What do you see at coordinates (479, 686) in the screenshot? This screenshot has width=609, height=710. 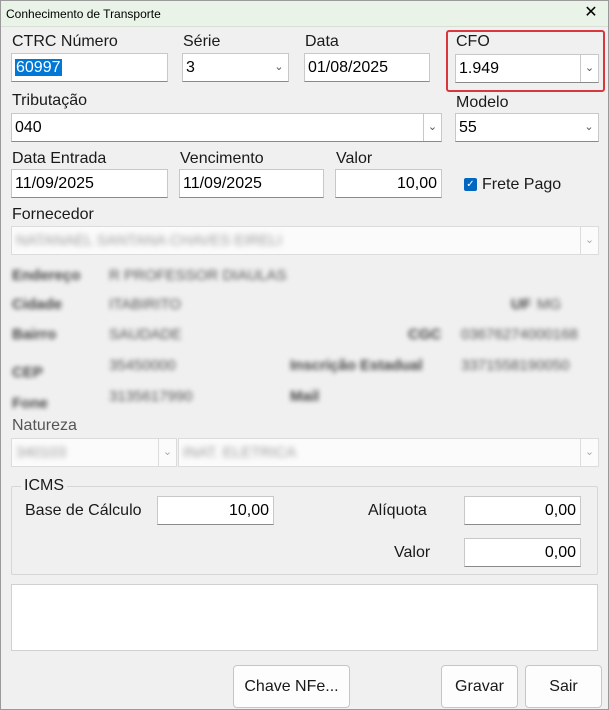 I see `gravar-button: Gravar` at bounding box center [479, 686].